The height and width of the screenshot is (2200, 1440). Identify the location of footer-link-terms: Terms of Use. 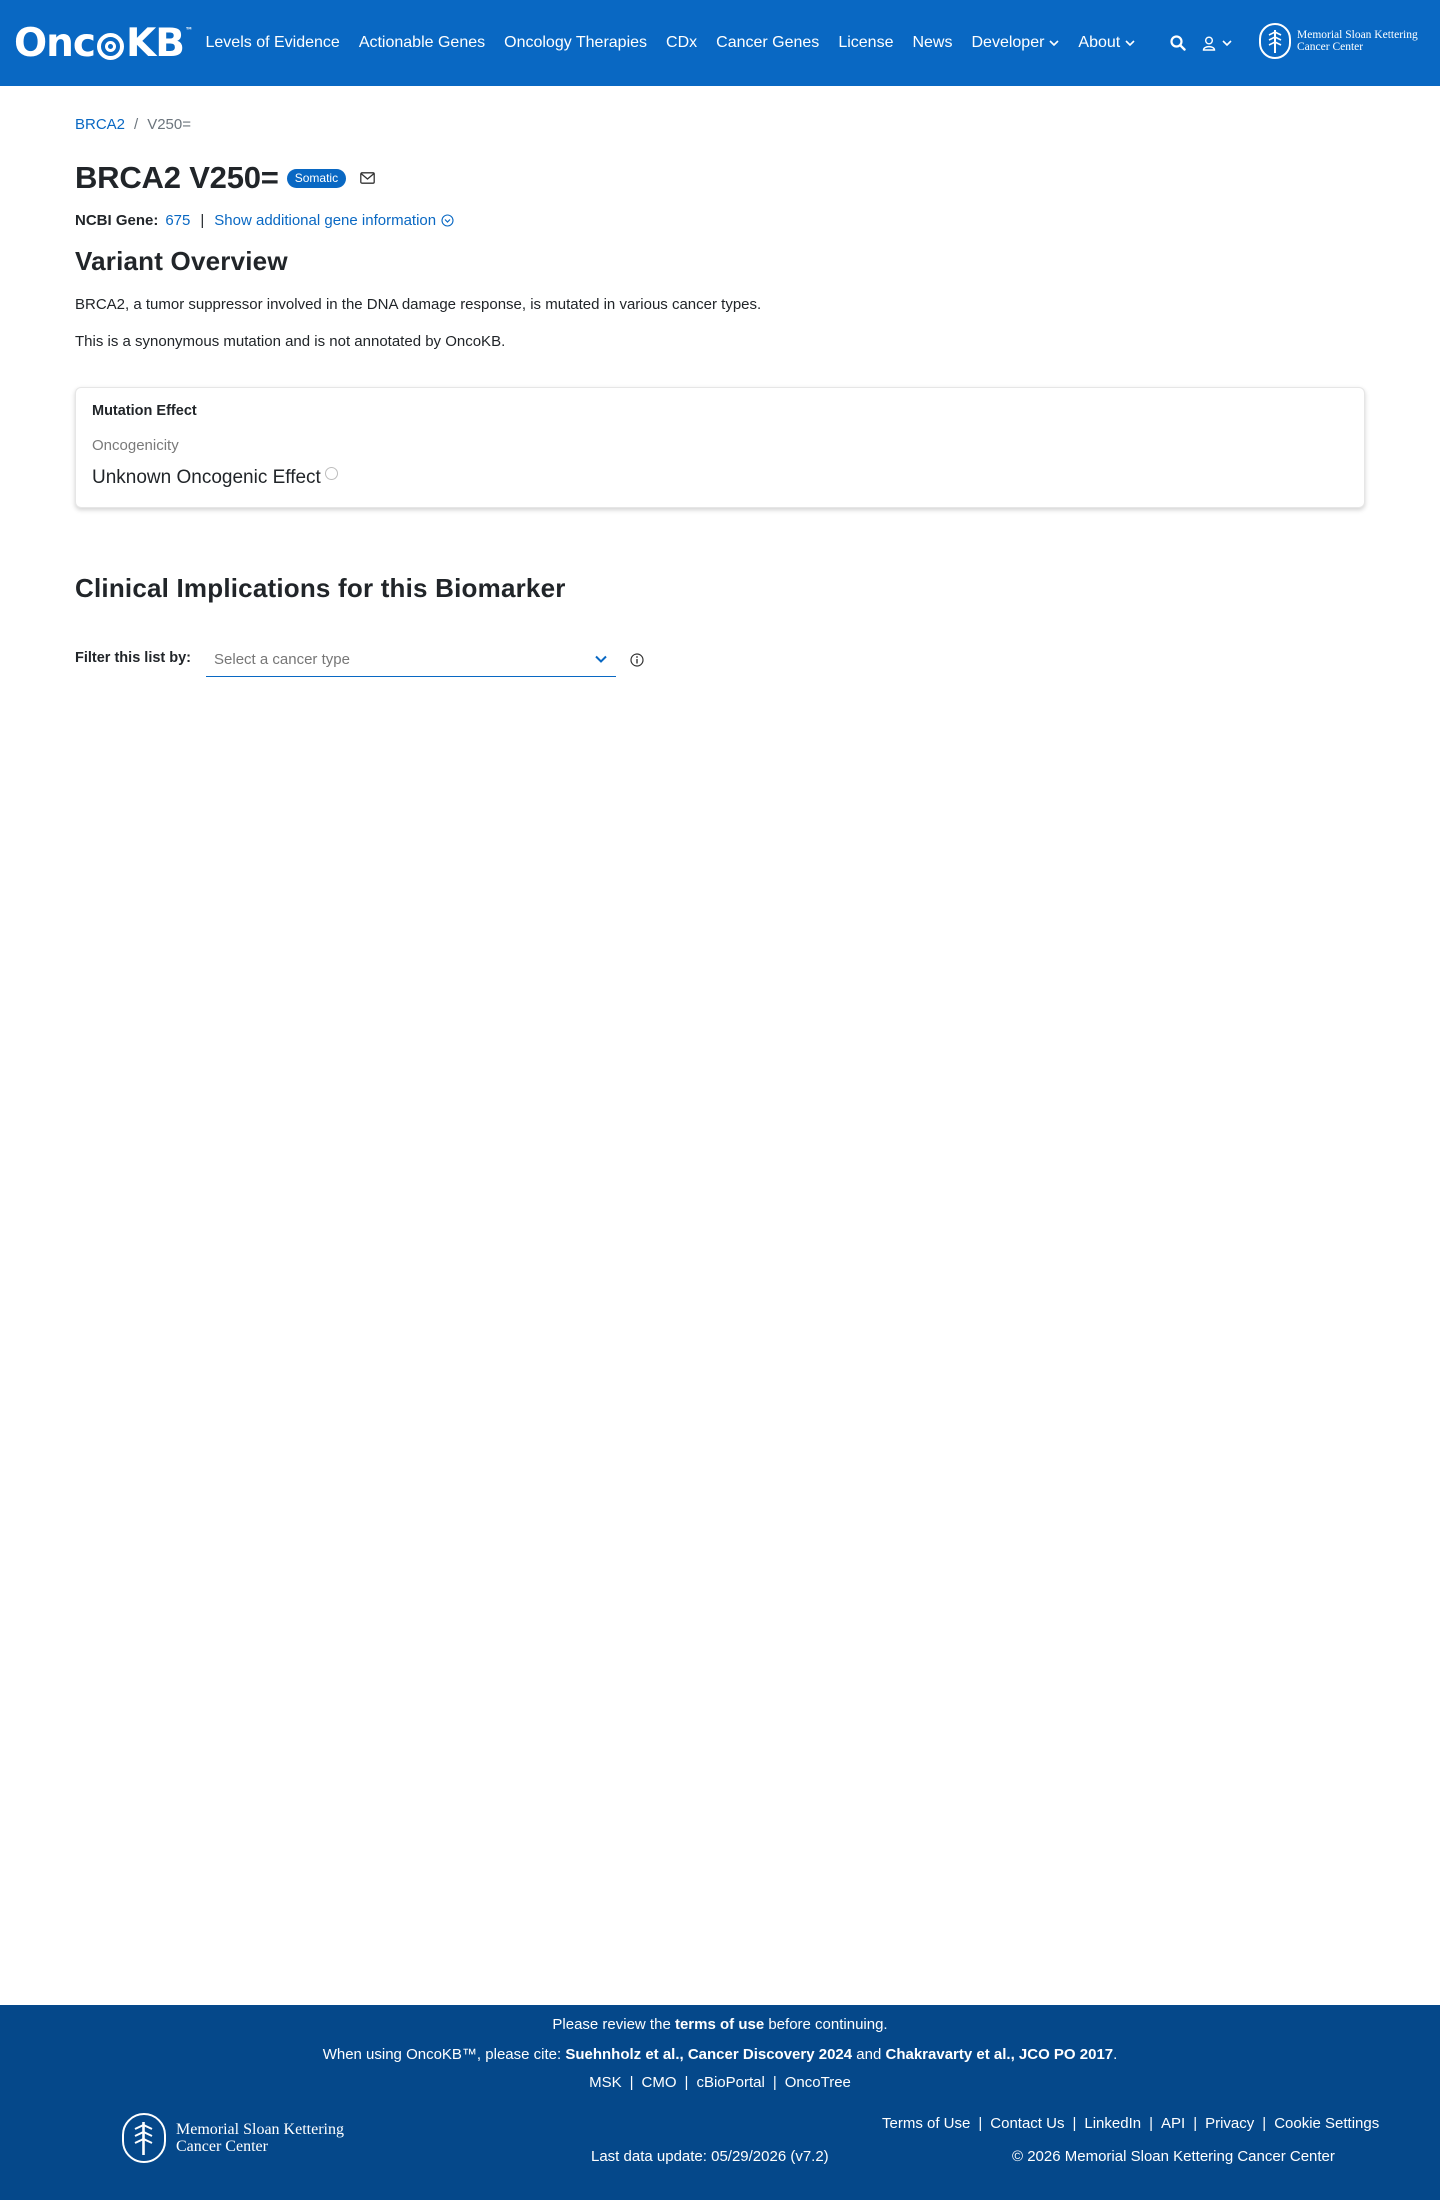
(926, 2123).